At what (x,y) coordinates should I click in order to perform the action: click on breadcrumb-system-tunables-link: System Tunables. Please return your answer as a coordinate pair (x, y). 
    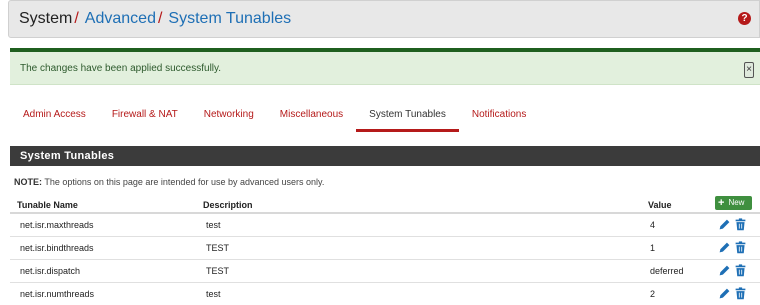
    Looking at the image, I should click on (229, 19).